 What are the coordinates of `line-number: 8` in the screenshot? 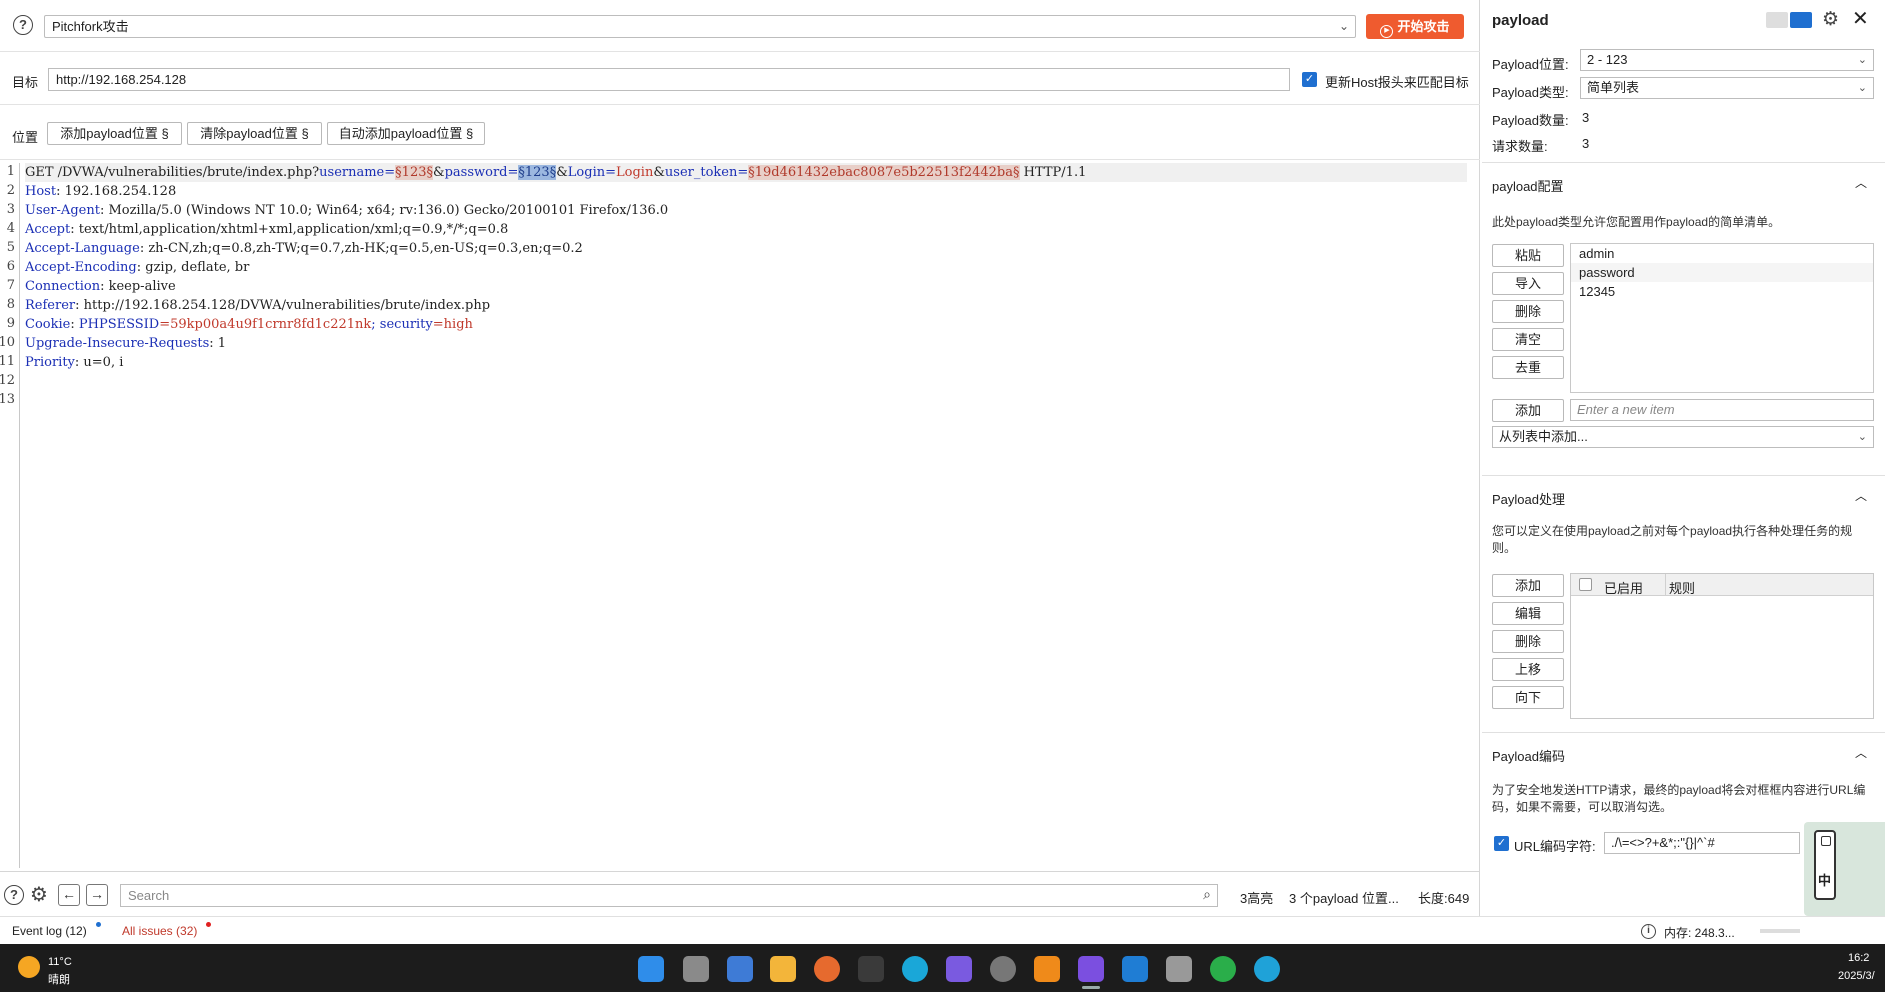 It's located at (10, 304).